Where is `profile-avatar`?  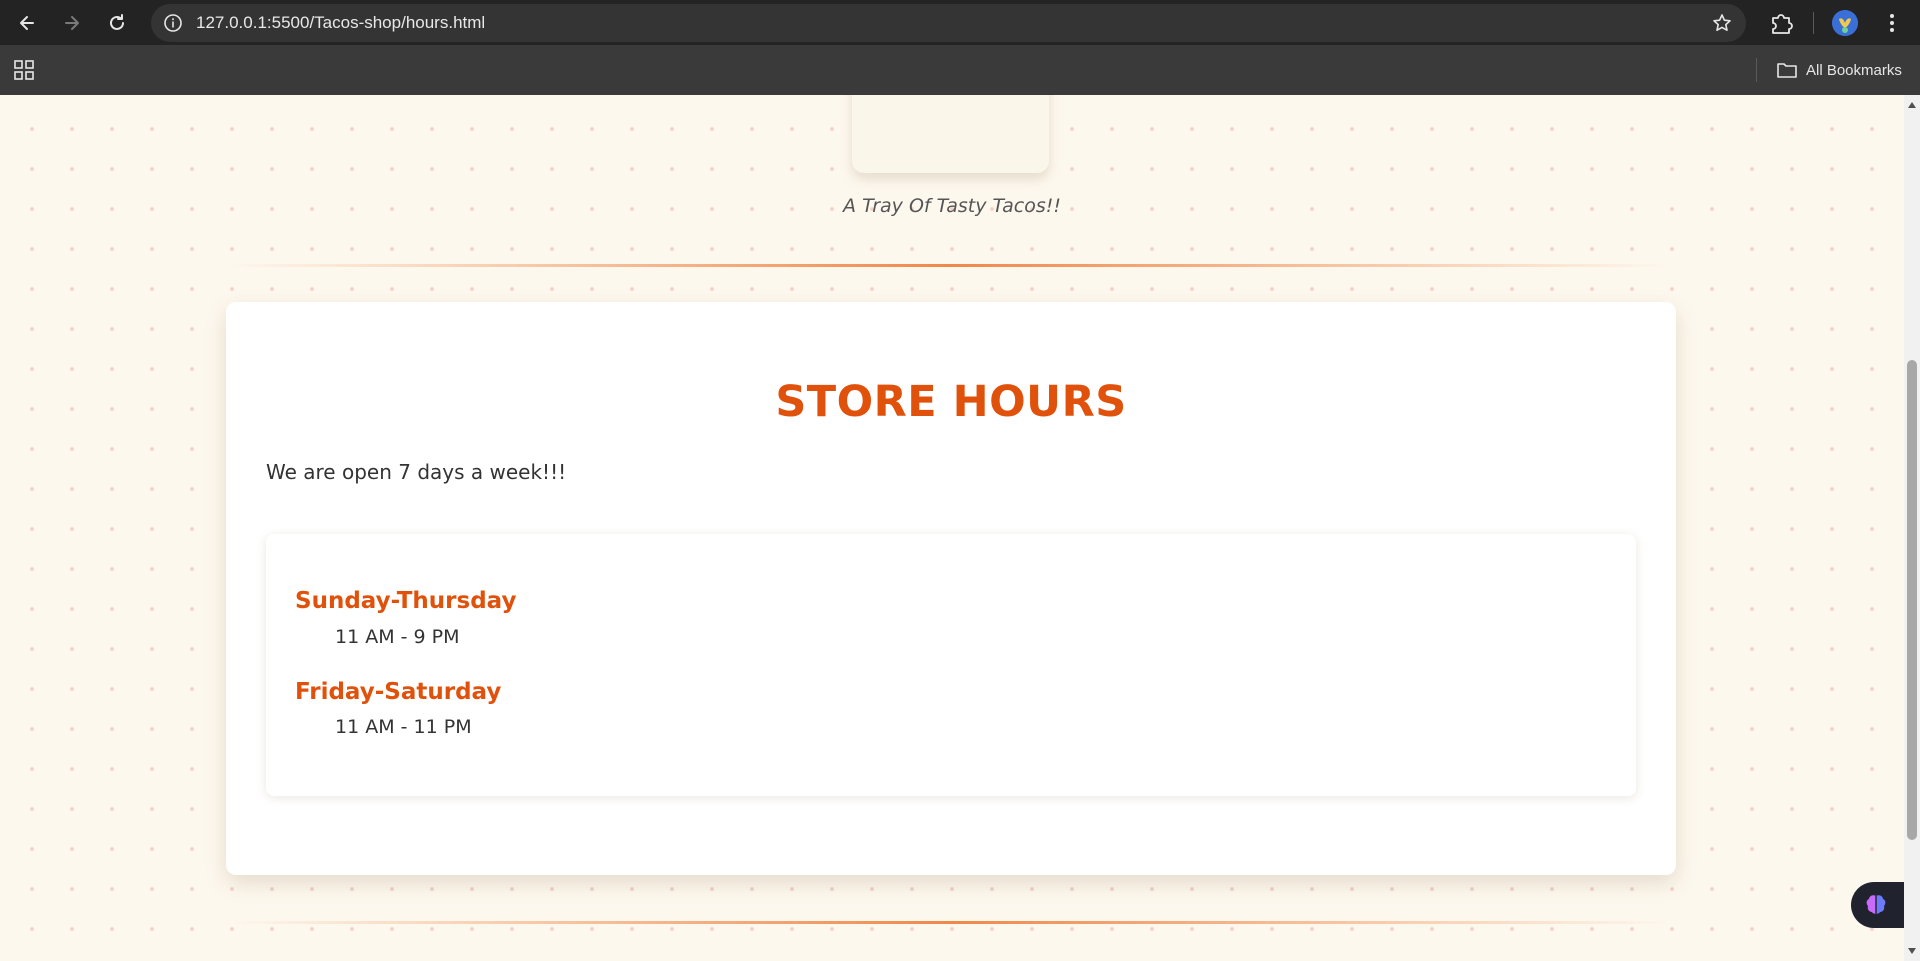 profile-avatar is located at coordinates (1845, 23).